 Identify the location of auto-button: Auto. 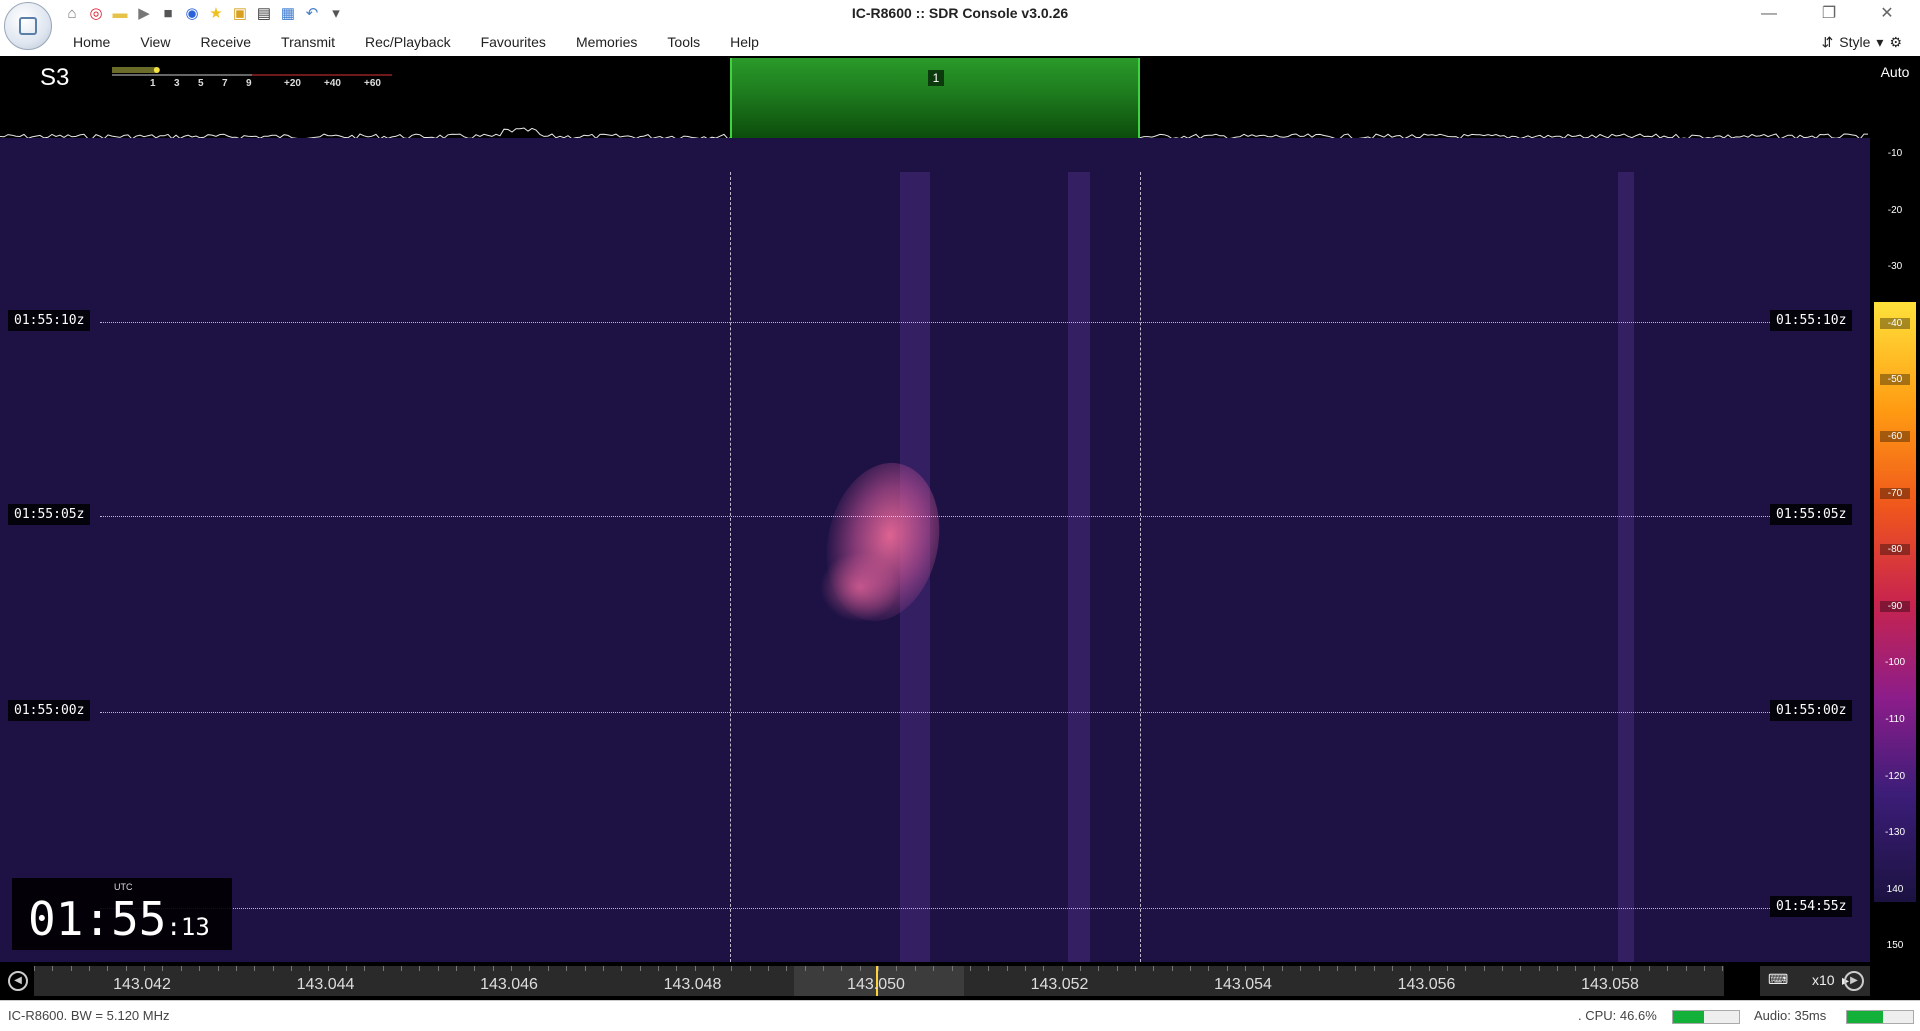
(1895, 72).